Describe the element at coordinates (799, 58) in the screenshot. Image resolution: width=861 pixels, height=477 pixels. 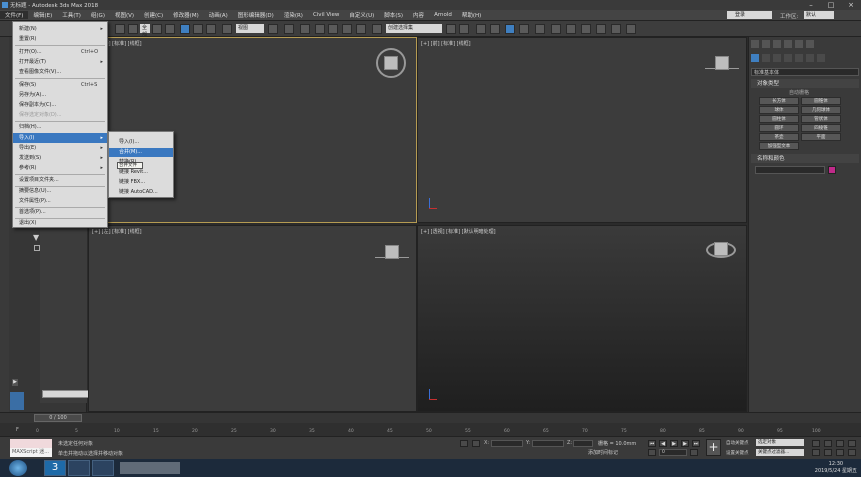
I see `helpers-icon` at that location.